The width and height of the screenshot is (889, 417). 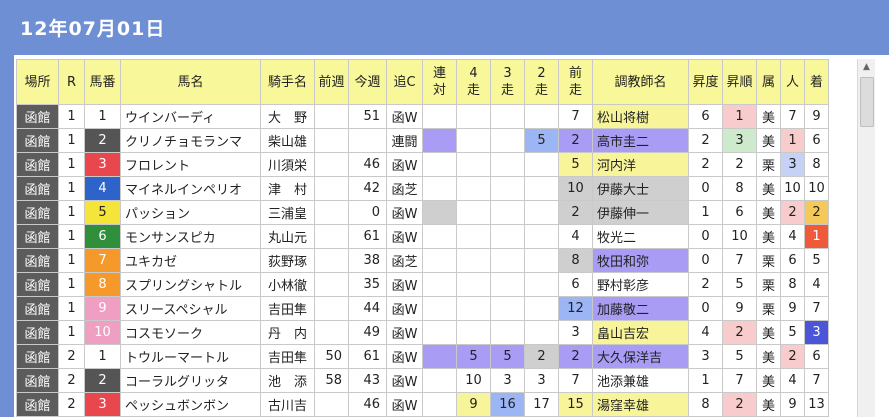 I want to click on prev-week-cell: 50, so click(x=331, y=356).